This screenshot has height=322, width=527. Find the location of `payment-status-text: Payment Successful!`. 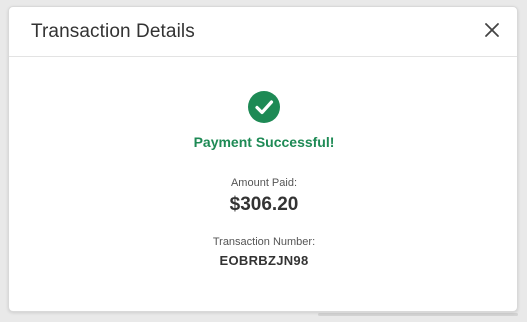

payment-status-text: Payment Successful! is located at coordinates (264, 142).